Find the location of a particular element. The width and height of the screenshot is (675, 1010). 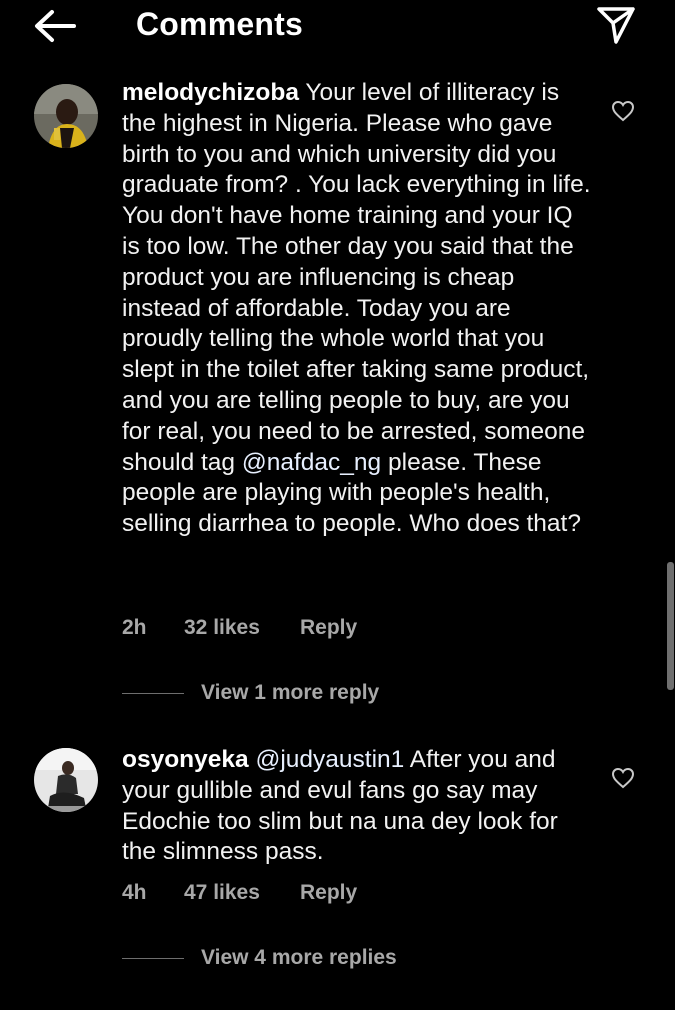

comment-meta: 4h 47 likes Reply is located at coordinates (239, 893).